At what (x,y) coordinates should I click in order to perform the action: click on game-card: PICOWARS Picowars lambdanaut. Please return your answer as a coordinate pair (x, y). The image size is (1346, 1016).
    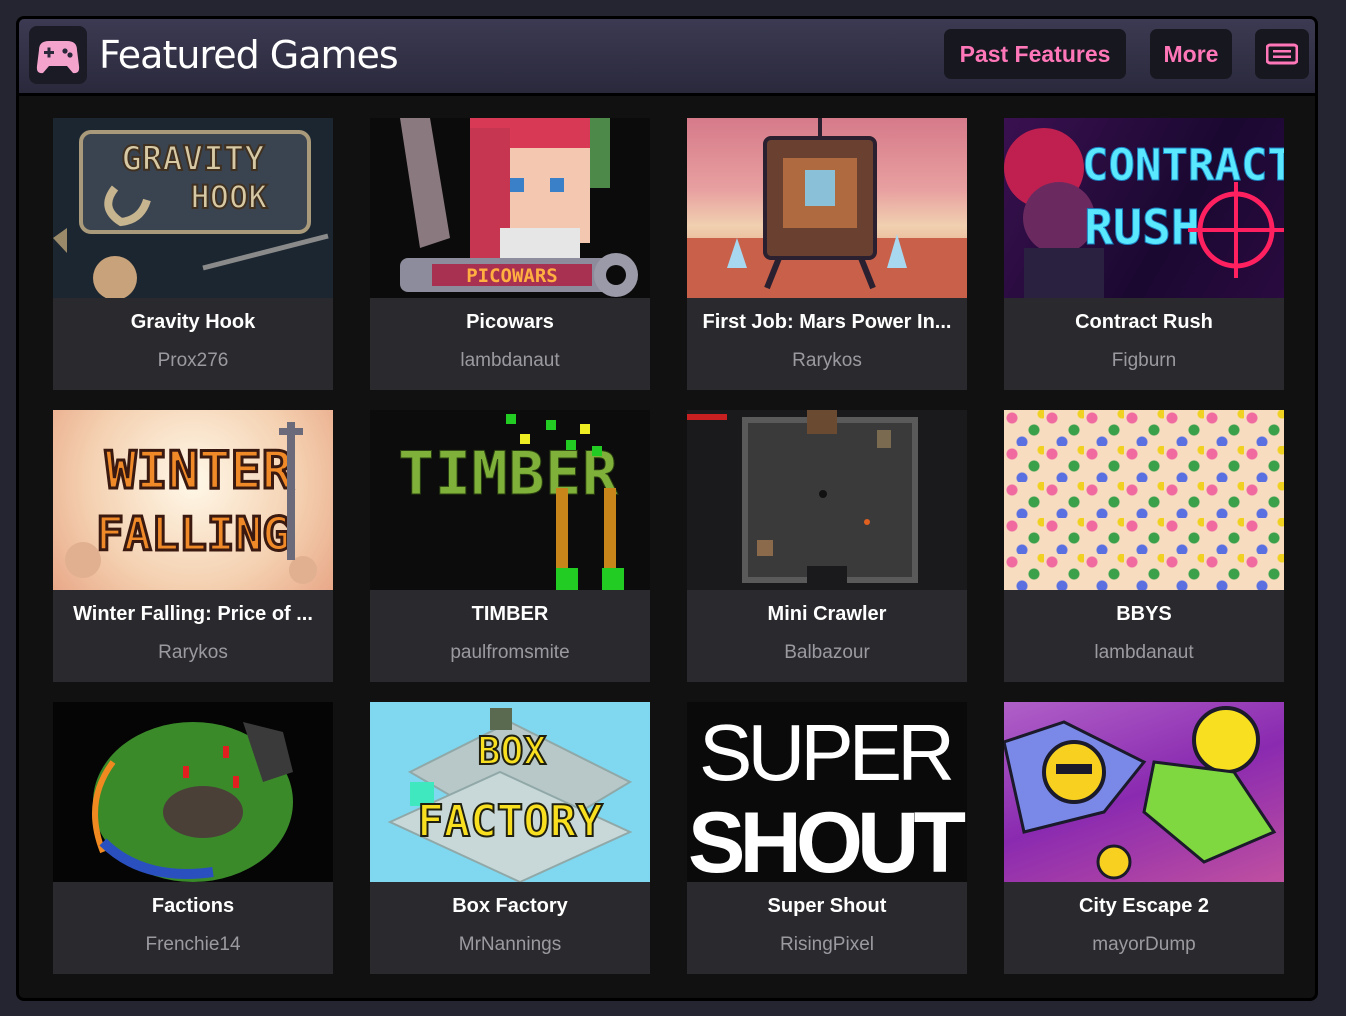
    Looking at the image, I should click on (510, 254).